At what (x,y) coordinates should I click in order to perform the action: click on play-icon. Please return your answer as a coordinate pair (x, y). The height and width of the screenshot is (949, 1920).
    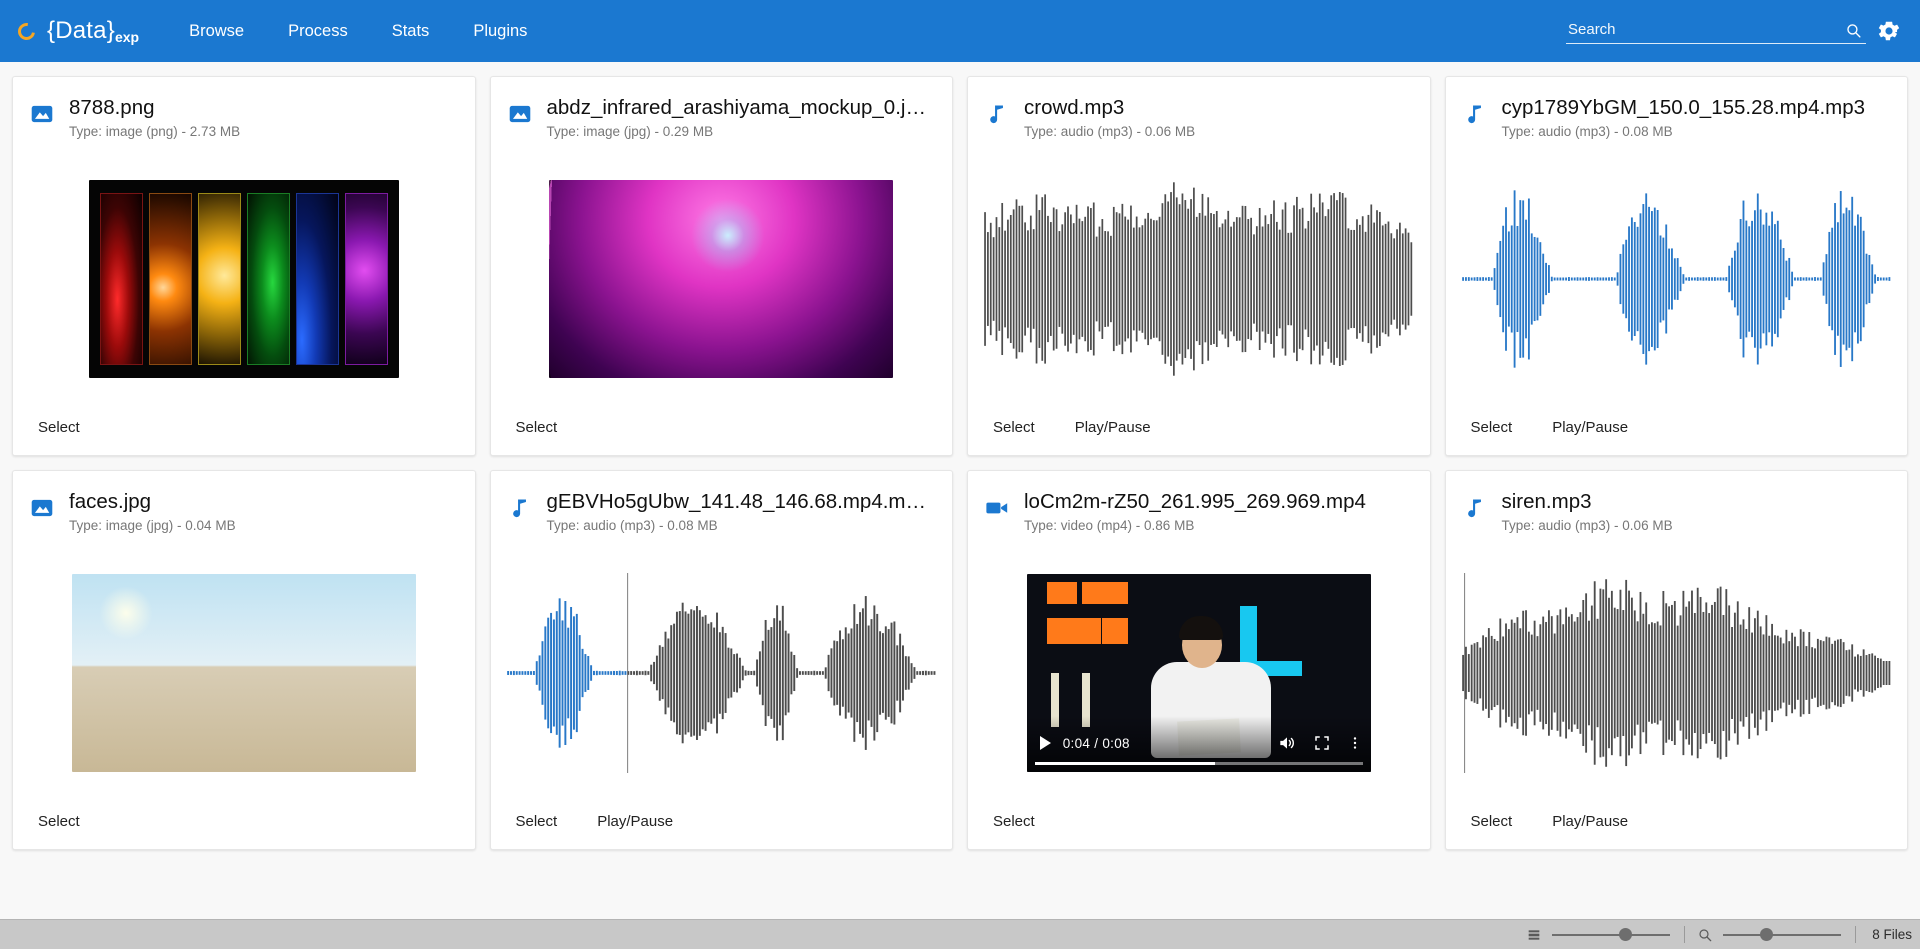
    Looking at the image, I should click on (1045, 743).